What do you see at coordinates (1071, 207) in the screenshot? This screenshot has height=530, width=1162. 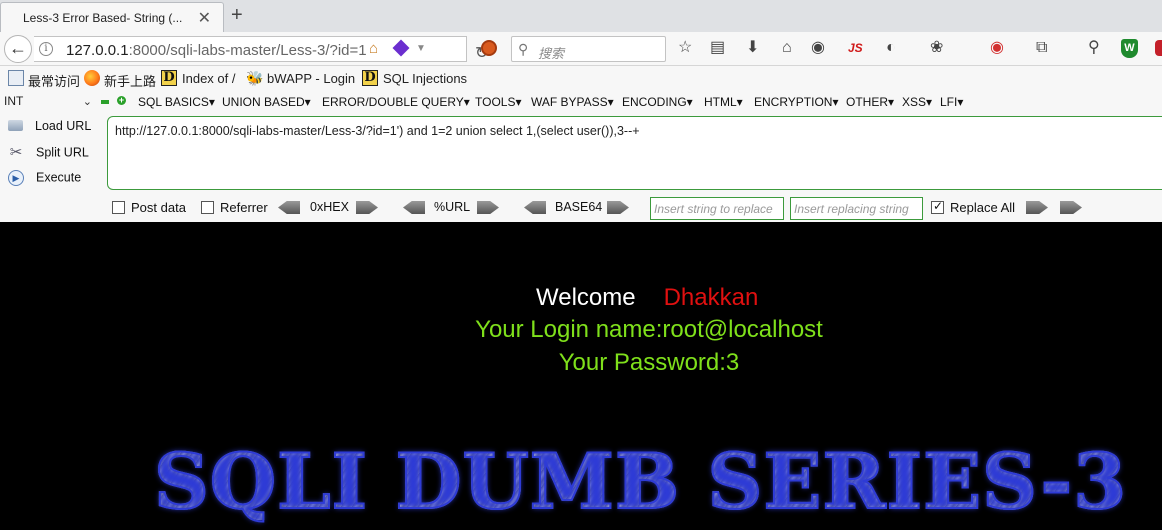 I see `replace-all-arrow-icon` at bounding box center [1071, 207].